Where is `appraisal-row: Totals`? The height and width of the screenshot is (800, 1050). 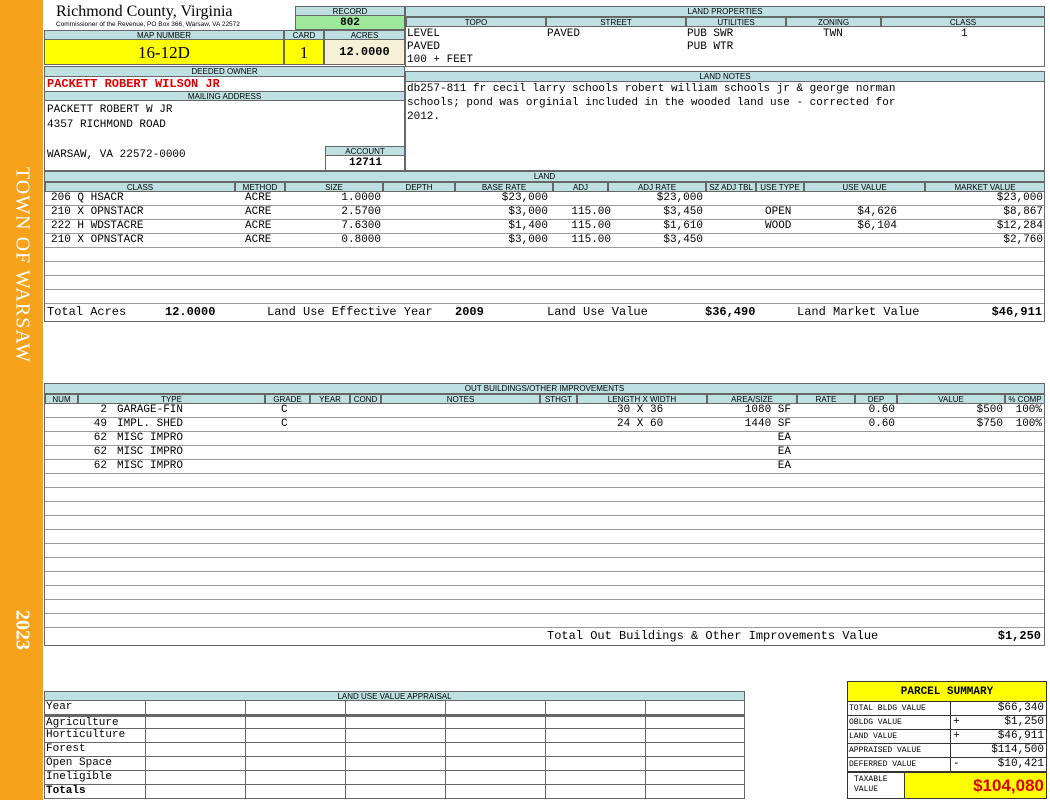 appraisal-row: Totals is located at coordinates (394, 792).